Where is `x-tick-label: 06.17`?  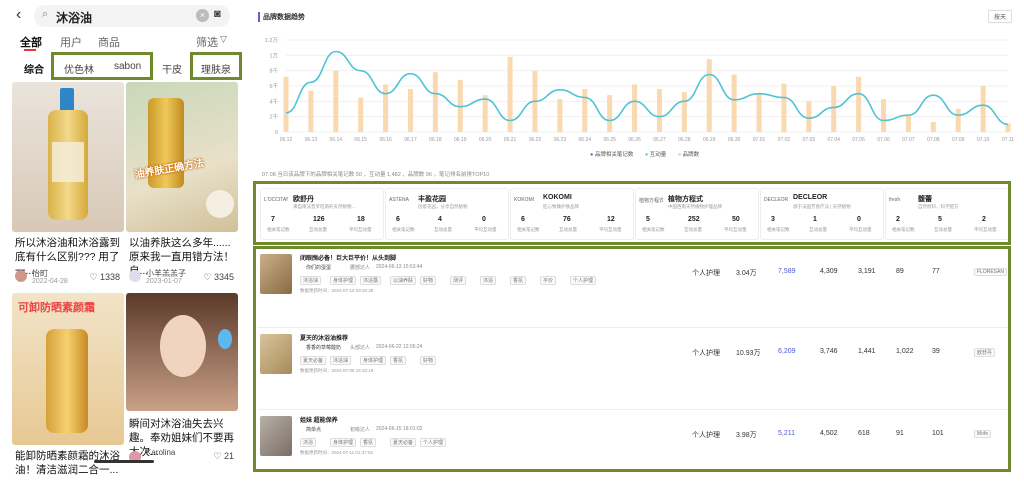 x-tick-label: 06.17 is located at coordinates (410, 140).